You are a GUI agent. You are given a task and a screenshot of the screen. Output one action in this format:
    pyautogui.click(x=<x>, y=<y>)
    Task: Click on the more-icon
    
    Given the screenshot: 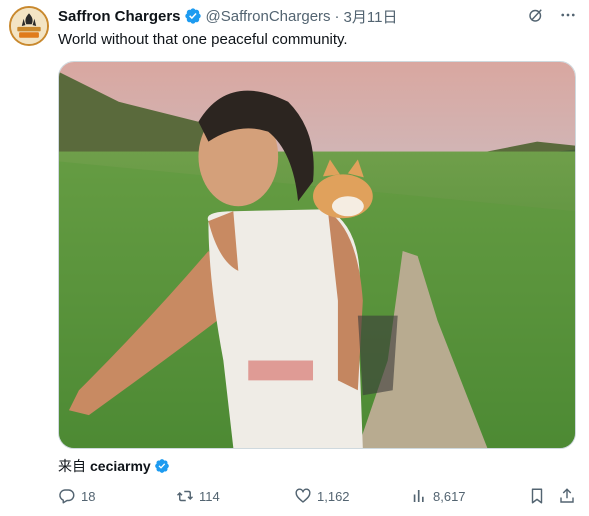 What is the action you would take?
    pyautogui.click(x=568, y=15)
    